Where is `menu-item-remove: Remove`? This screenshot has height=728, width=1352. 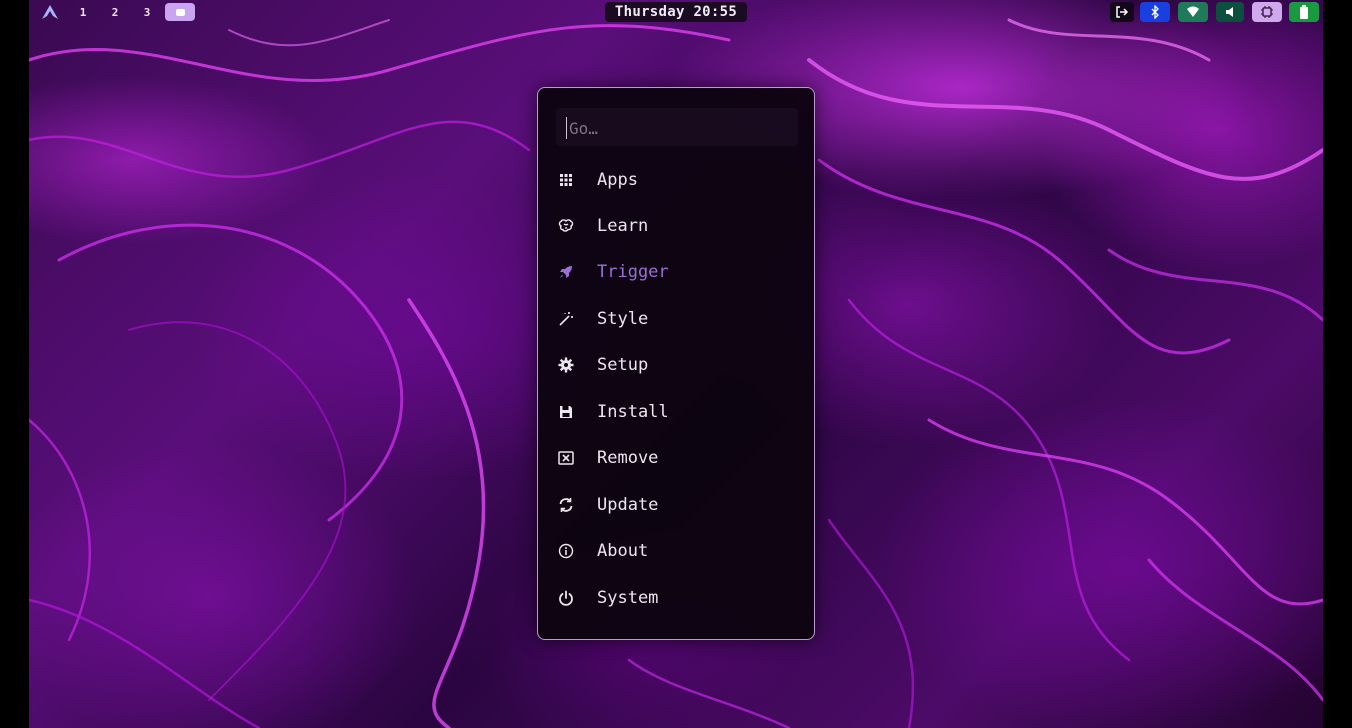 menu-item-remove: Remove is located at coordinates (676, 458).